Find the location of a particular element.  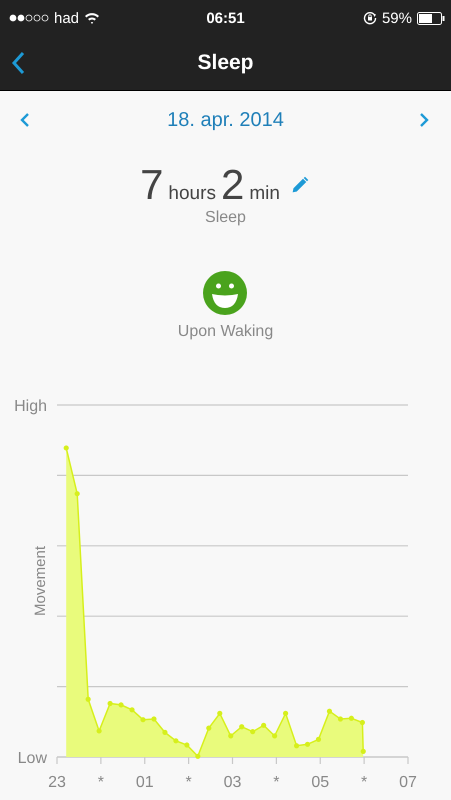

date-label: 18. apr. 2014 is located at coordinates (225, 120).